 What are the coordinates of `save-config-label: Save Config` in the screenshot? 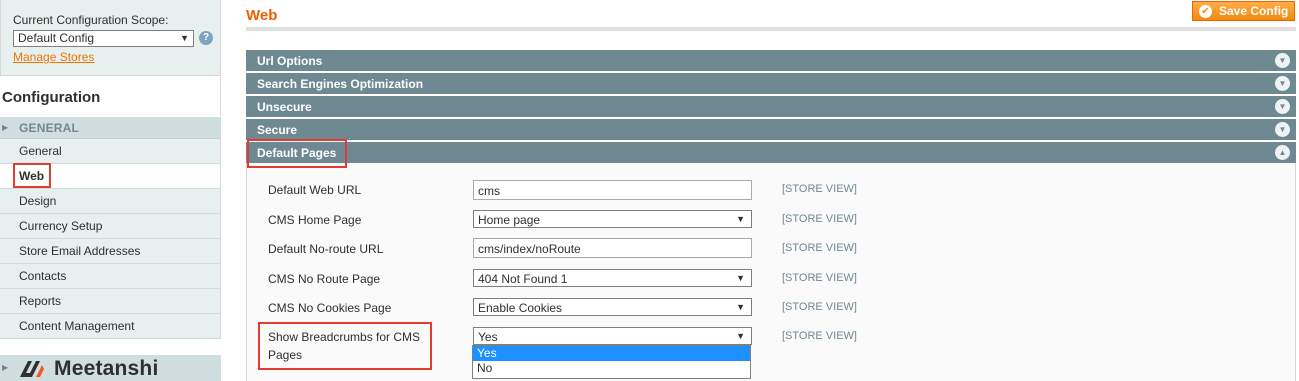 It's located at (1254, 11).